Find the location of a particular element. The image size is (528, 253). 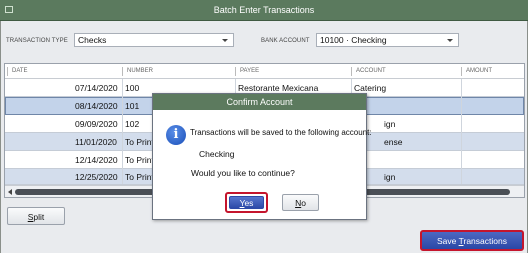

cell-date: 07/14/2020 is located at coordinates (96, 88).